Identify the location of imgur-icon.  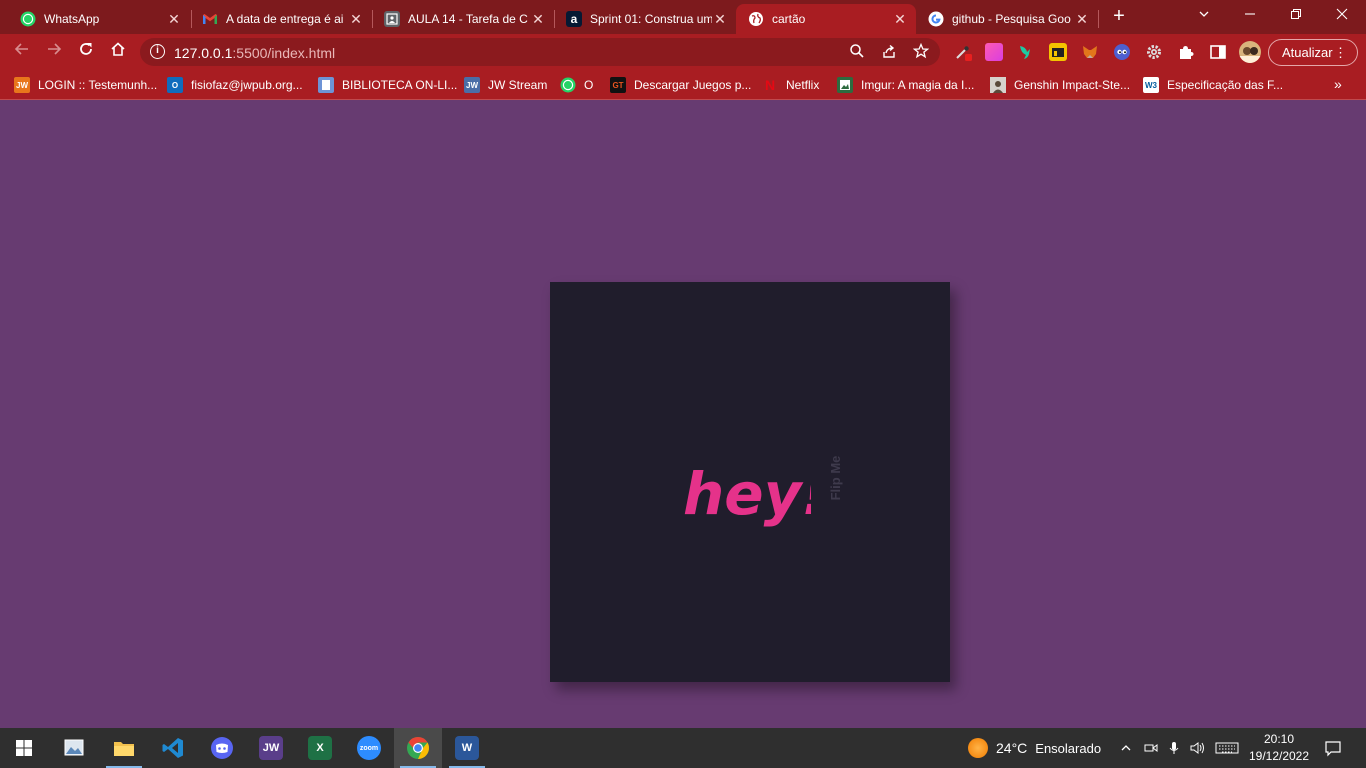
(845, 85).